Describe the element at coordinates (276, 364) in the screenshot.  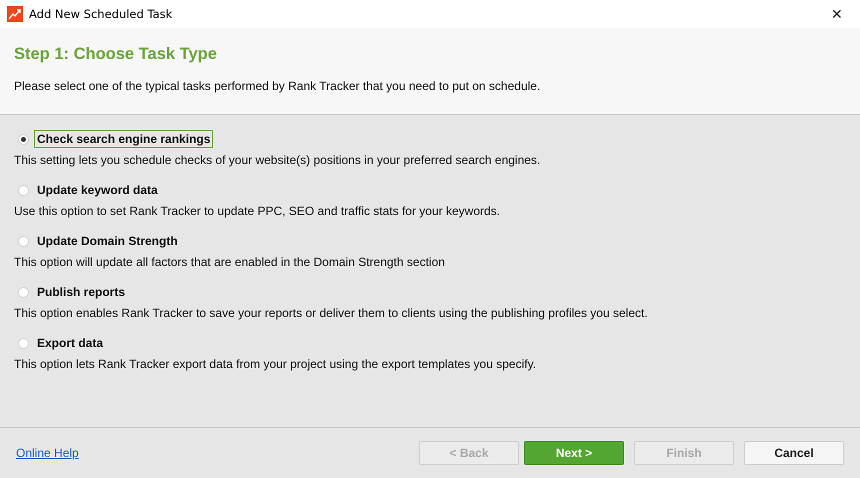
I see `option-description: This option lets Rank Tracker export data from your project using the export templates you specify.` at that location.